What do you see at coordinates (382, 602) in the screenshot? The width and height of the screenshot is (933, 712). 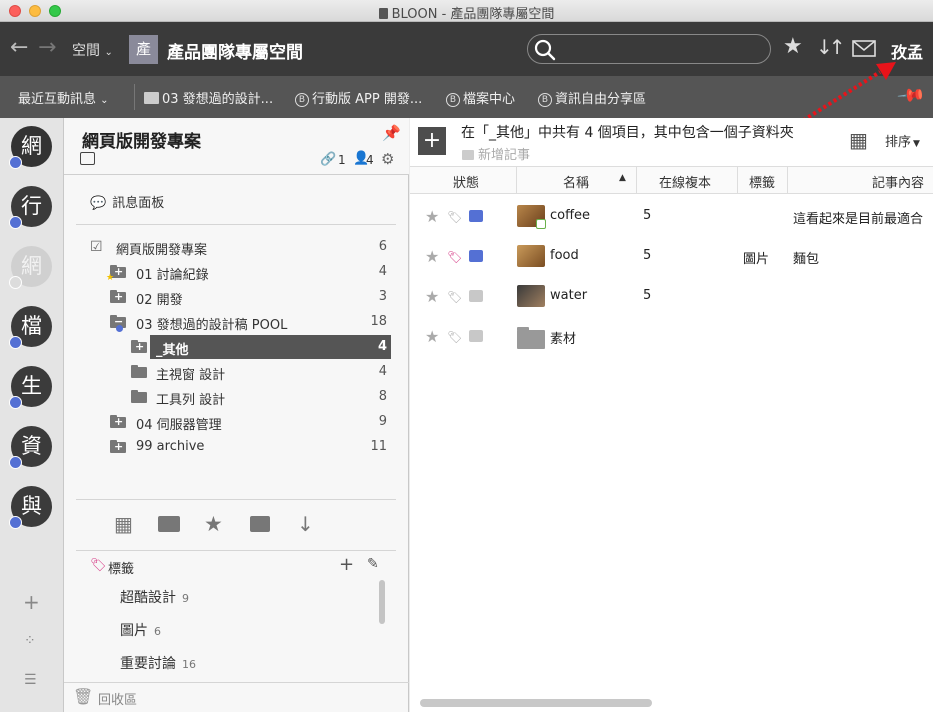 I see `tags-scrollbar` at bounding box center [382, 602].